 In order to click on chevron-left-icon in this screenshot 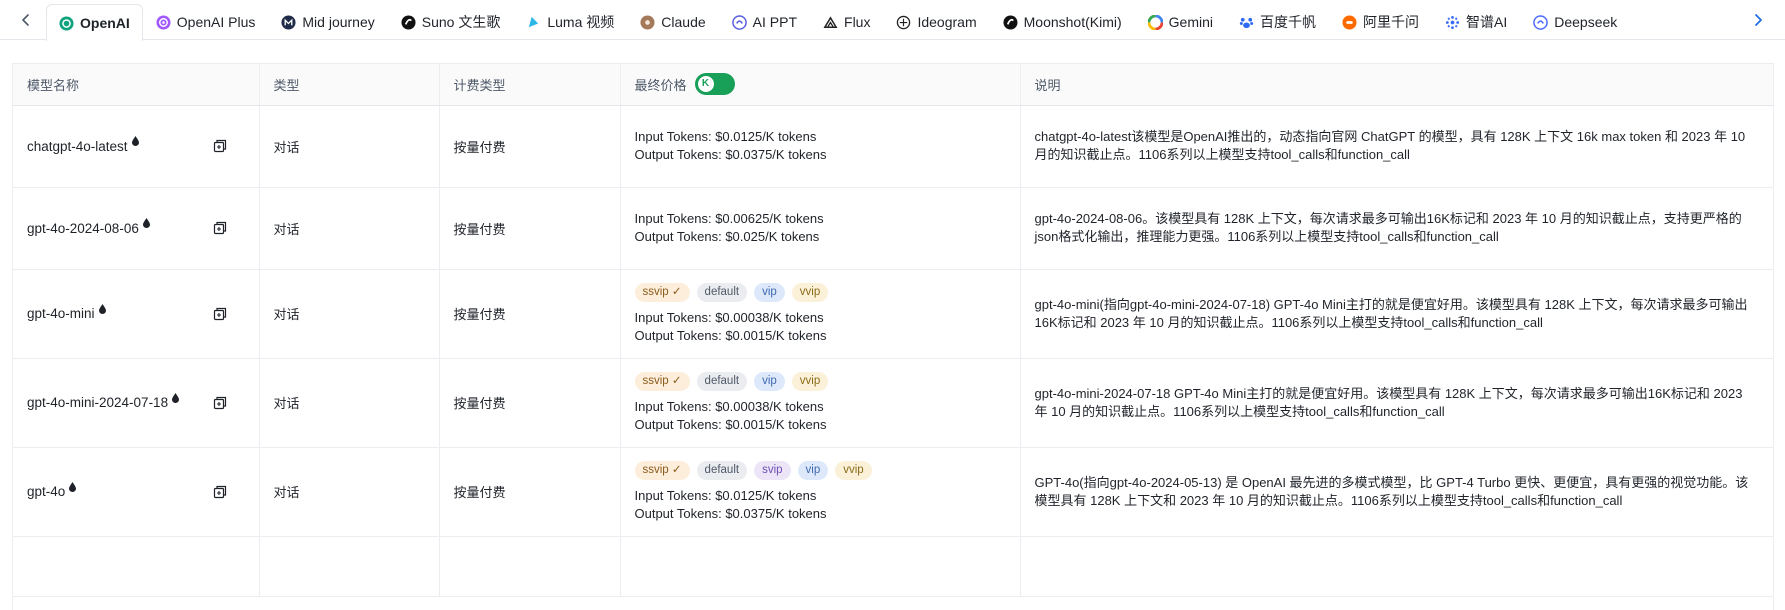, I will do `click(25, 20)`.